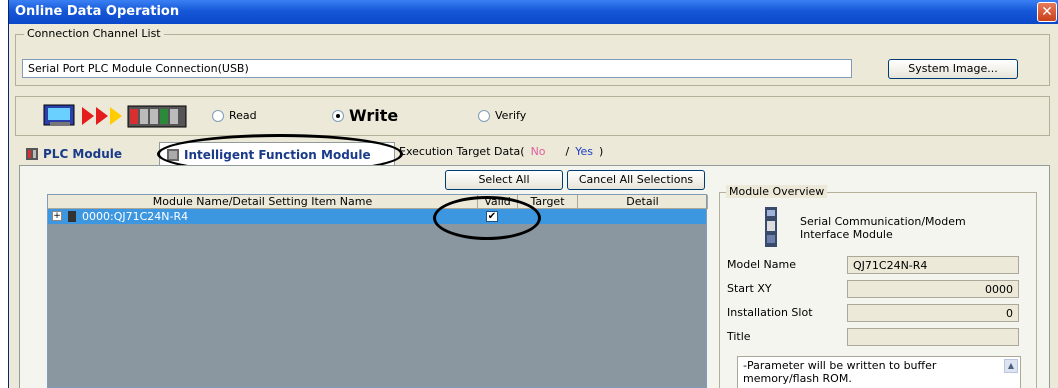 This screenshot has height=388, width=1058. What do you see at coordinates (933, 313) in the screenshot?
I see `installation-slot-field: 0` at bounding box center [933, 313].